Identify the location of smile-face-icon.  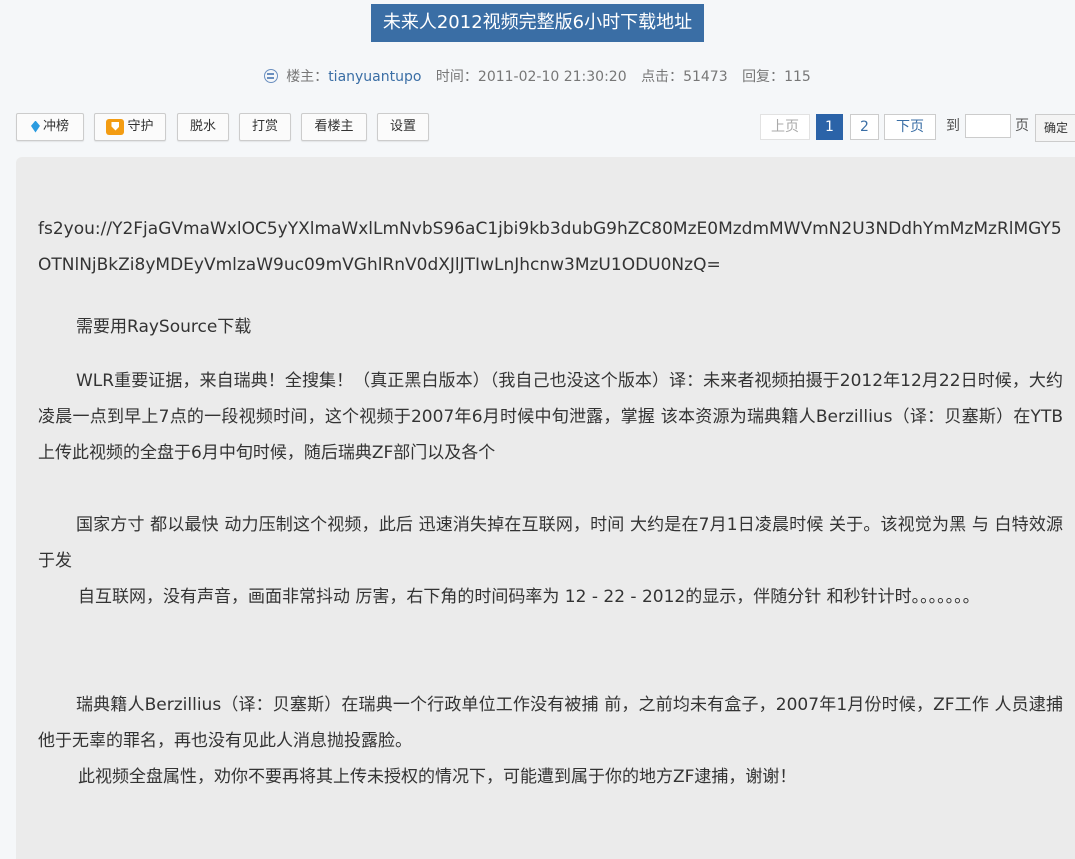
(271, 76).